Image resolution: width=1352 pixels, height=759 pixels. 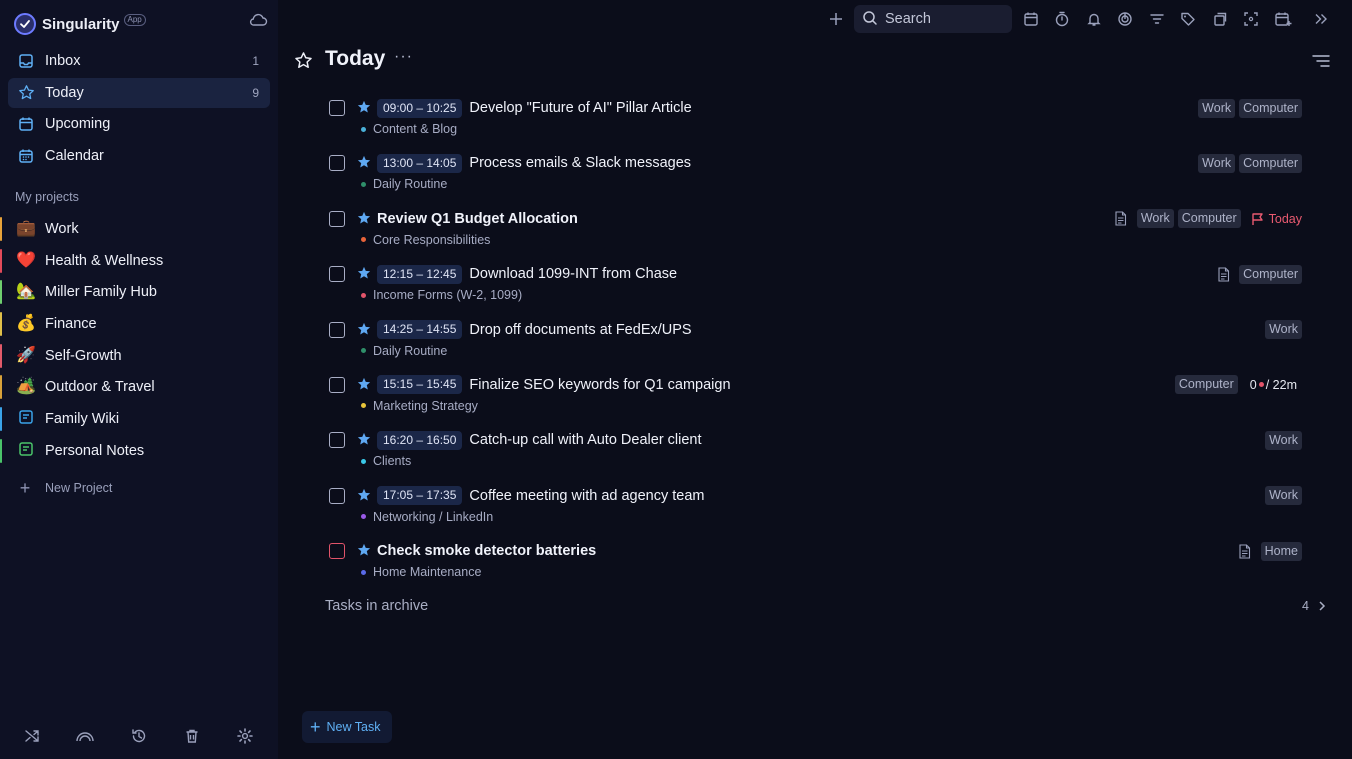 What do you see at coordinates (139, 261) in the screenshot?
I see `project-health-wellness: ❤️ Health & Wellness` at bounding box center [139, 261].